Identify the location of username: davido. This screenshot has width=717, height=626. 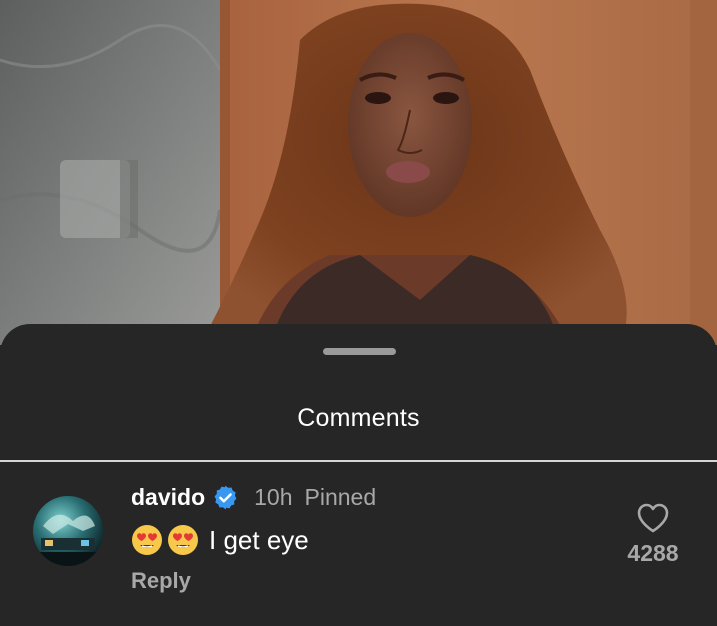
(168, 497).